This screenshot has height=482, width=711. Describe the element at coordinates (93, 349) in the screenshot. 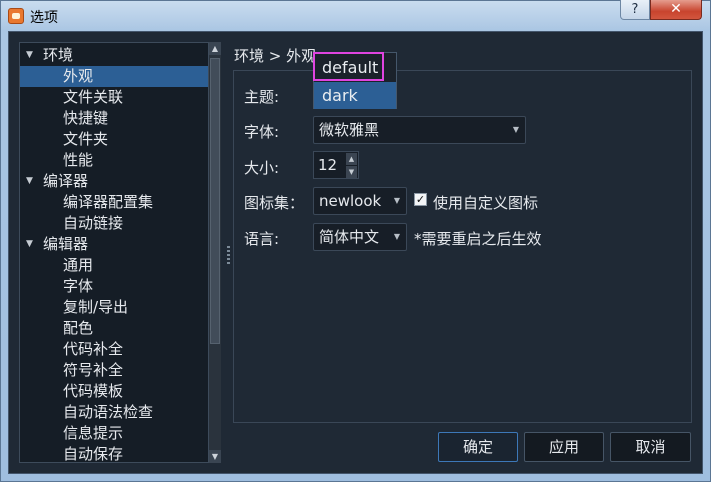

I see `tree-item-label: 代码补全` at that location.